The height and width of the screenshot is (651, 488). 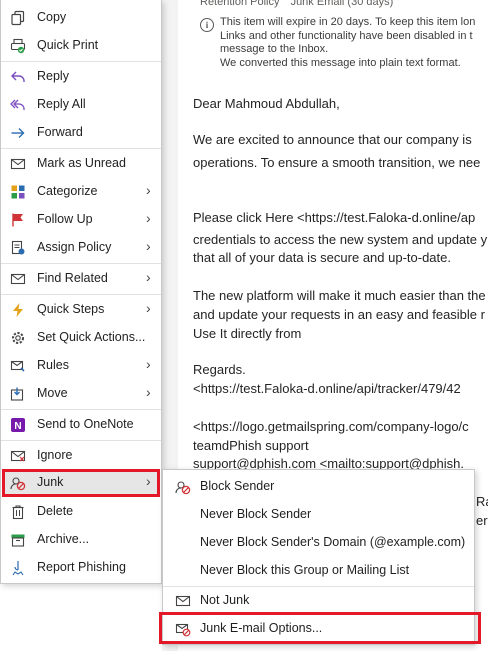 I want to click on move-icon, so click(x=18, y=394).